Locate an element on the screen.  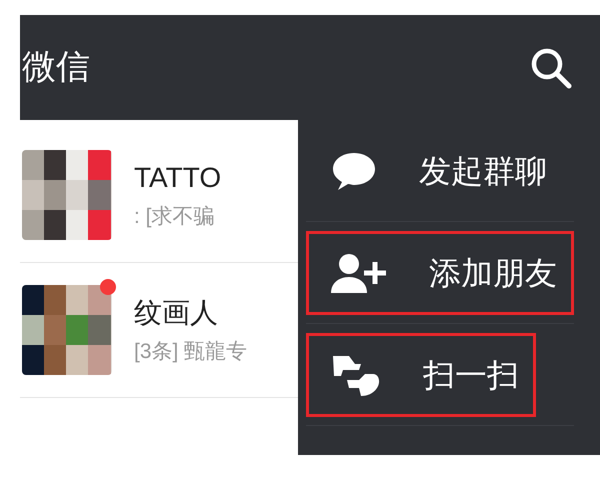
chat-row: 纹画人 [3条] 甄龍专 is located at coordinates (159, 330).